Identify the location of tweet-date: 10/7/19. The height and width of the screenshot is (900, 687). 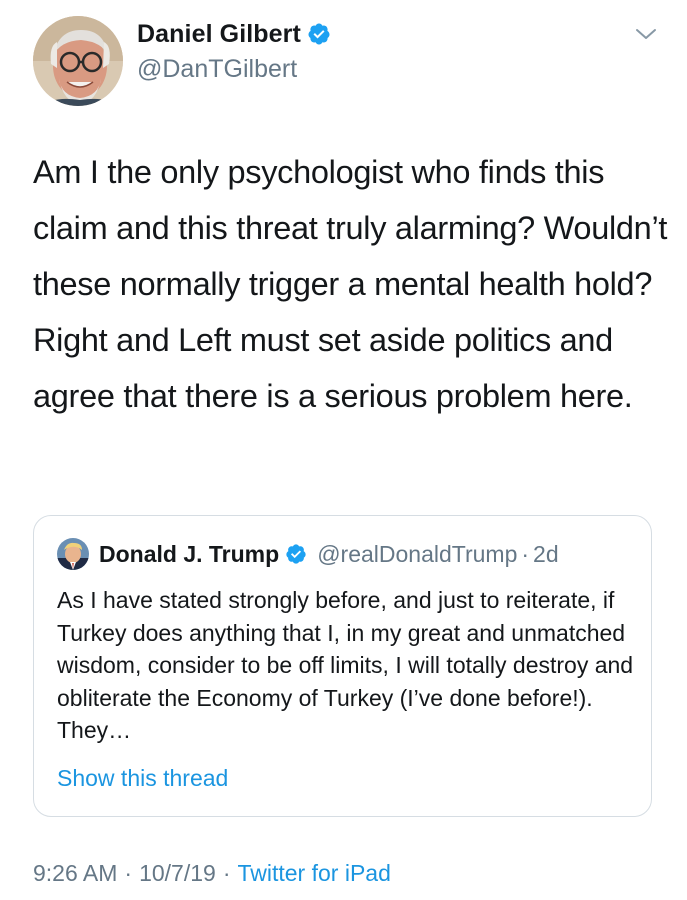
(177, 873).